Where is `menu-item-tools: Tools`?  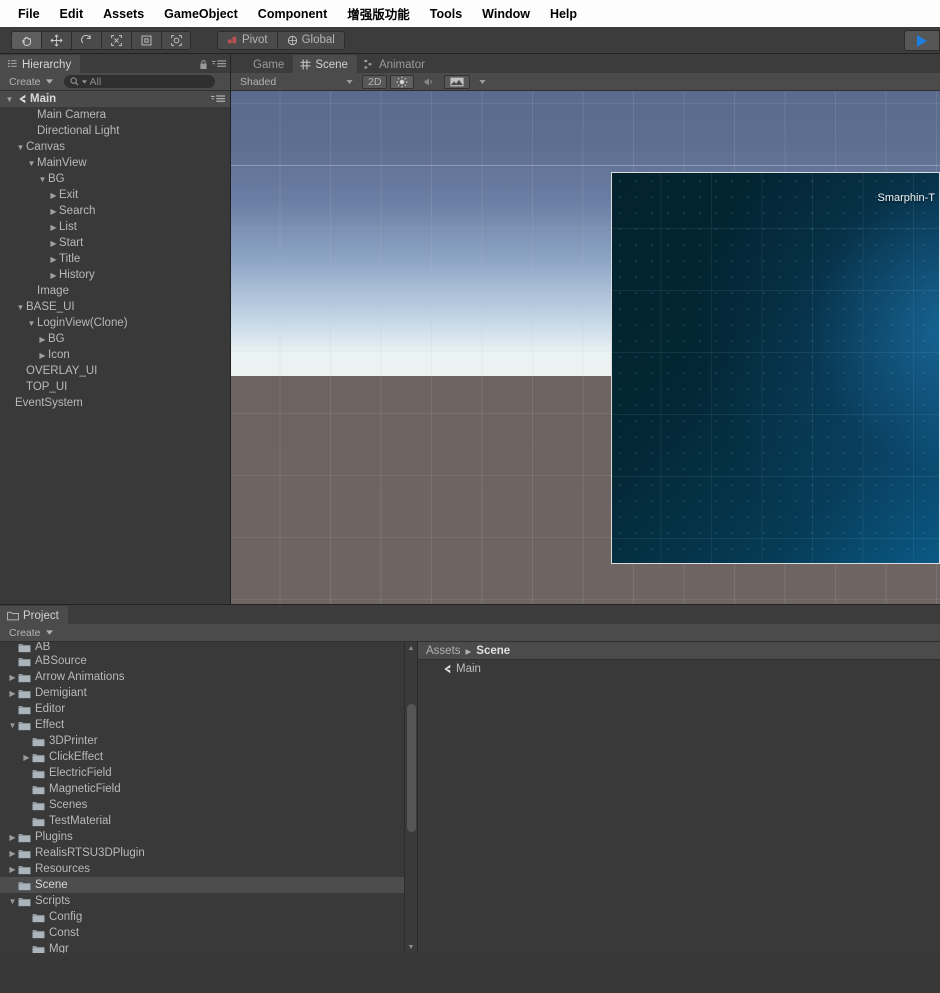
menu-item-tools: Tools is located at coordinates (446, 14).